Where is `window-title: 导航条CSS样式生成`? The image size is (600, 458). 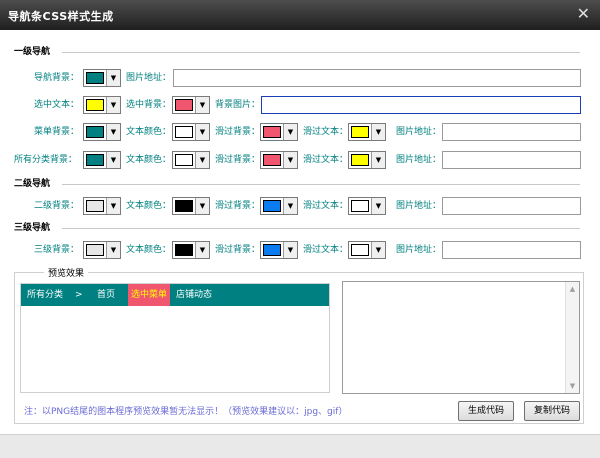 window-title: 导航条CSS样式生成 is located at coordinates (61, 16).